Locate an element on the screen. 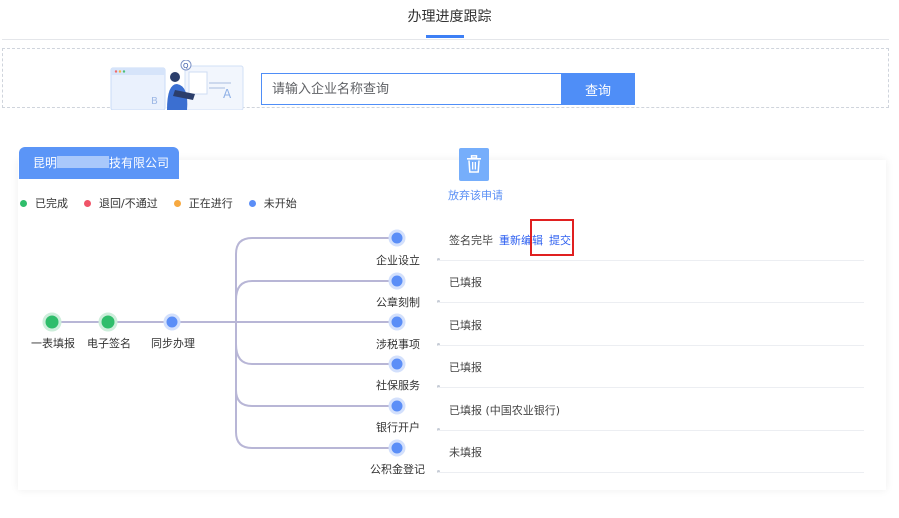 The height and width of the screenshot is (518, 899). step-node-not-started is located at coordinates (172, 322).